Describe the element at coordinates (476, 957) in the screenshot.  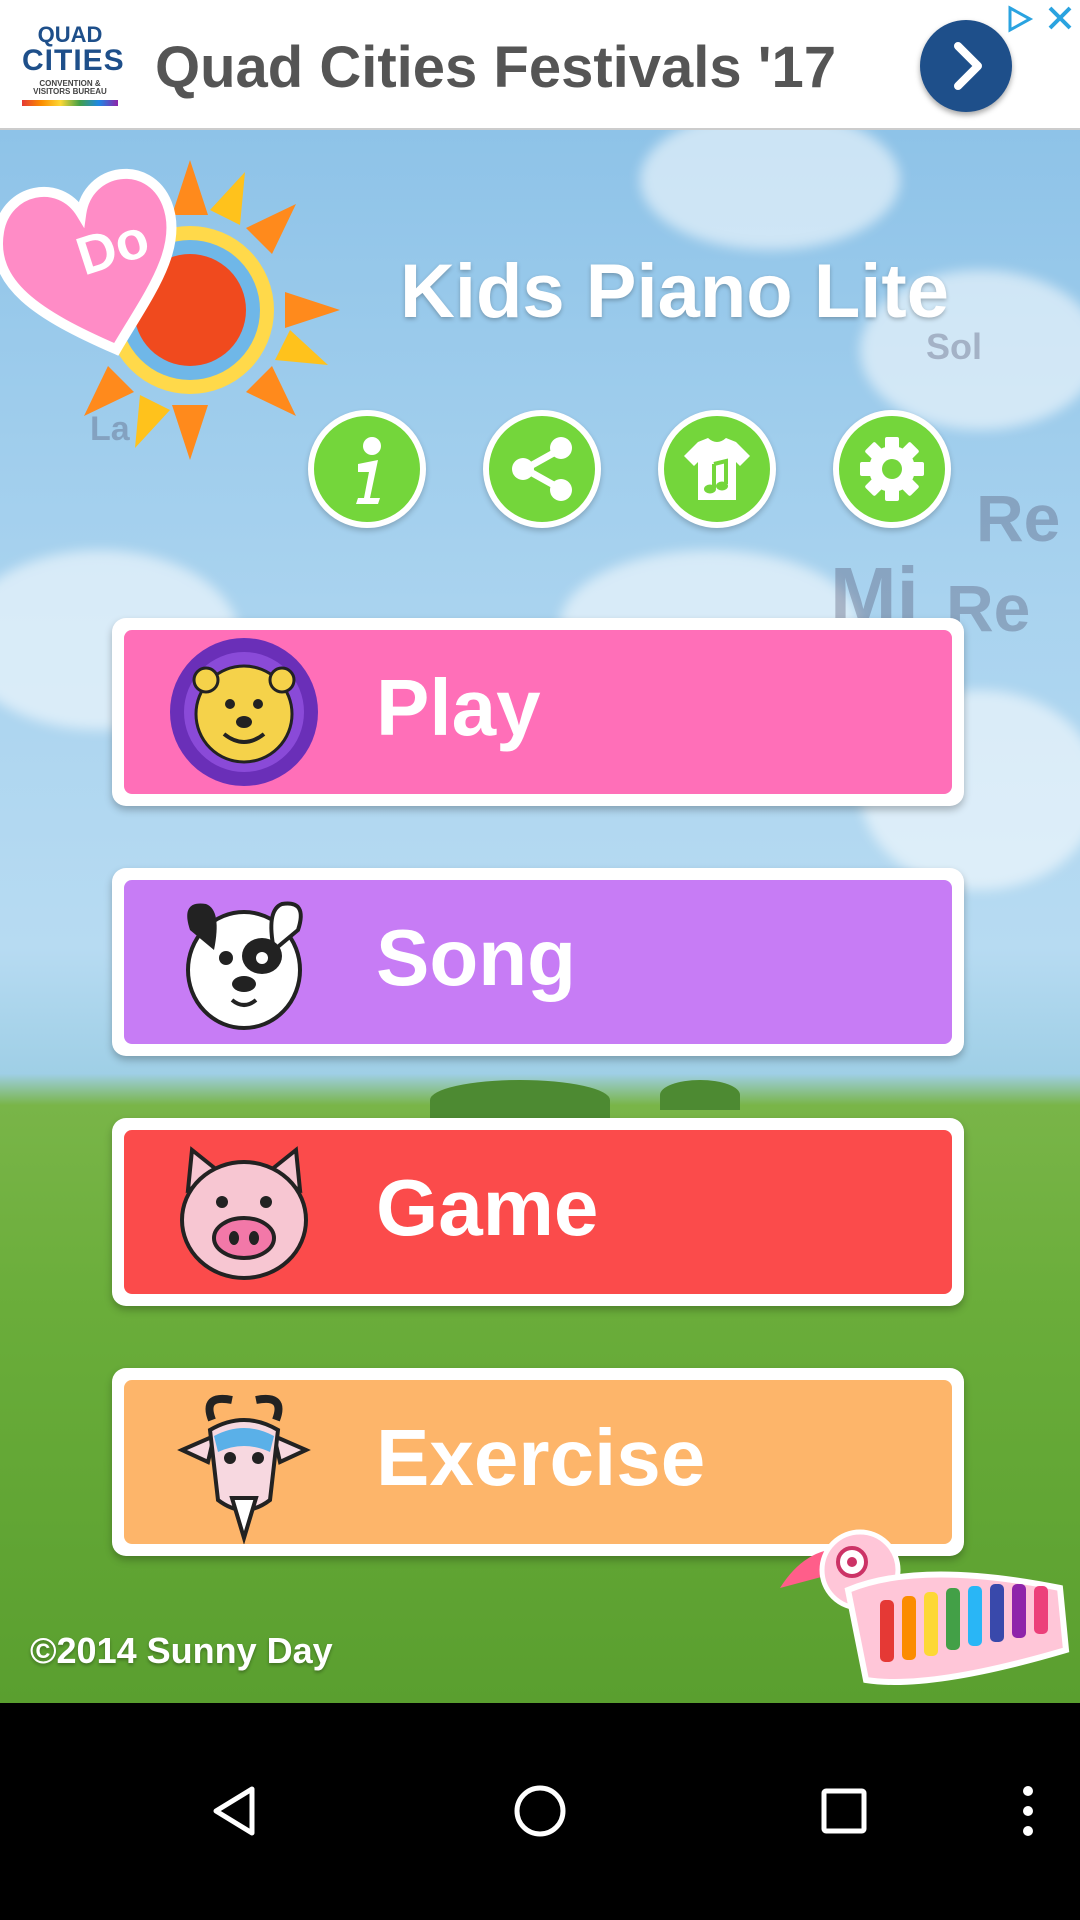
I see `song-label: Song` at that location.